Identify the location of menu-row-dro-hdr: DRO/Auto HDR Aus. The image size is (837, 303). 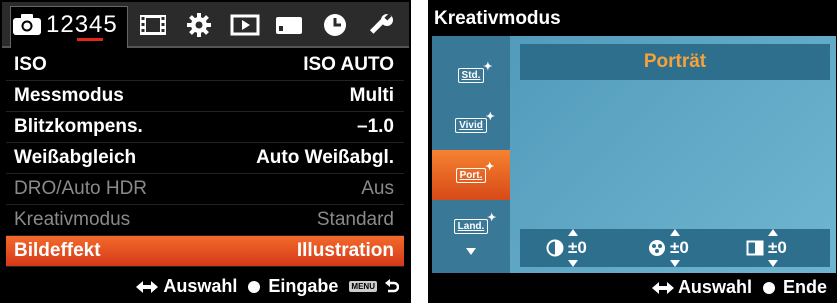
(205, 189).